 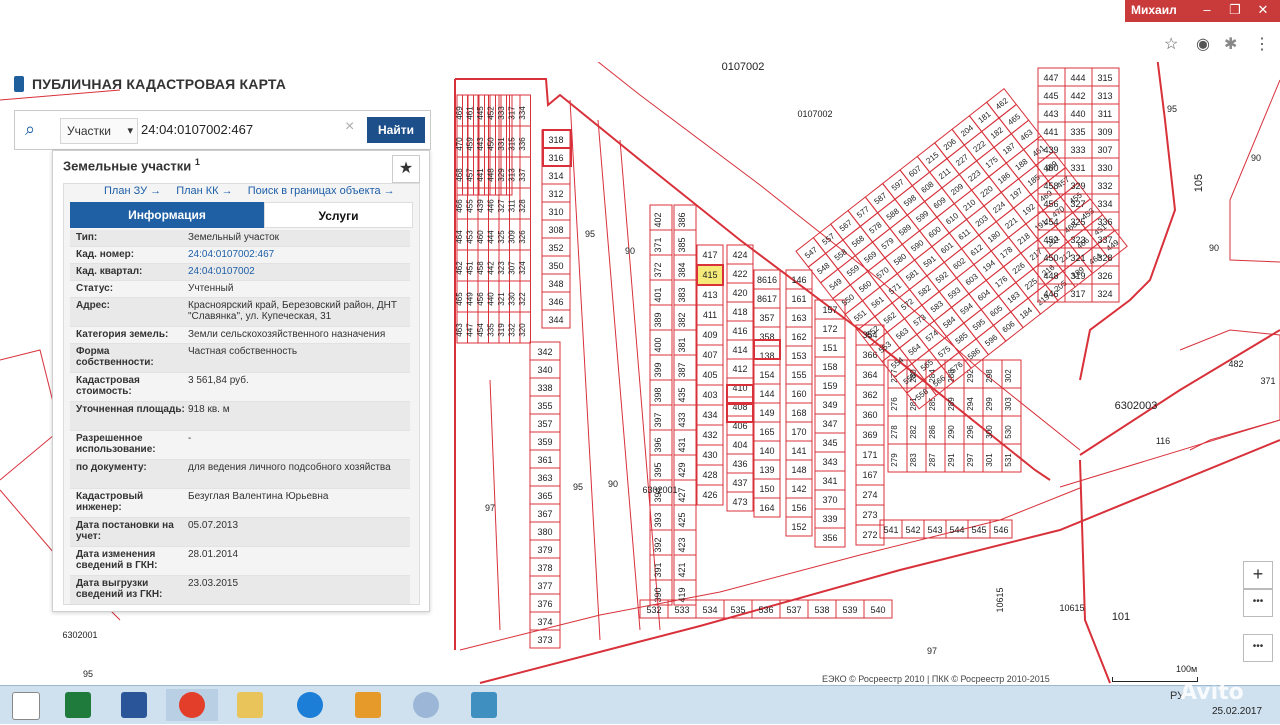 What do you see at coordinates (987, 192) in the screenshot?
I see `parcel-label: 220` at bounding box center [987, 192].